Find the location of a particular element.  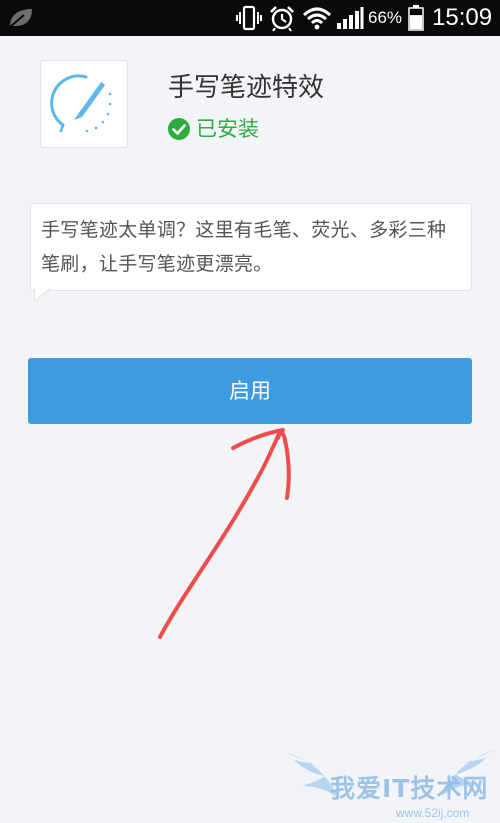

status-bar: 66% 15:09 is located at coordinates (250, 18).